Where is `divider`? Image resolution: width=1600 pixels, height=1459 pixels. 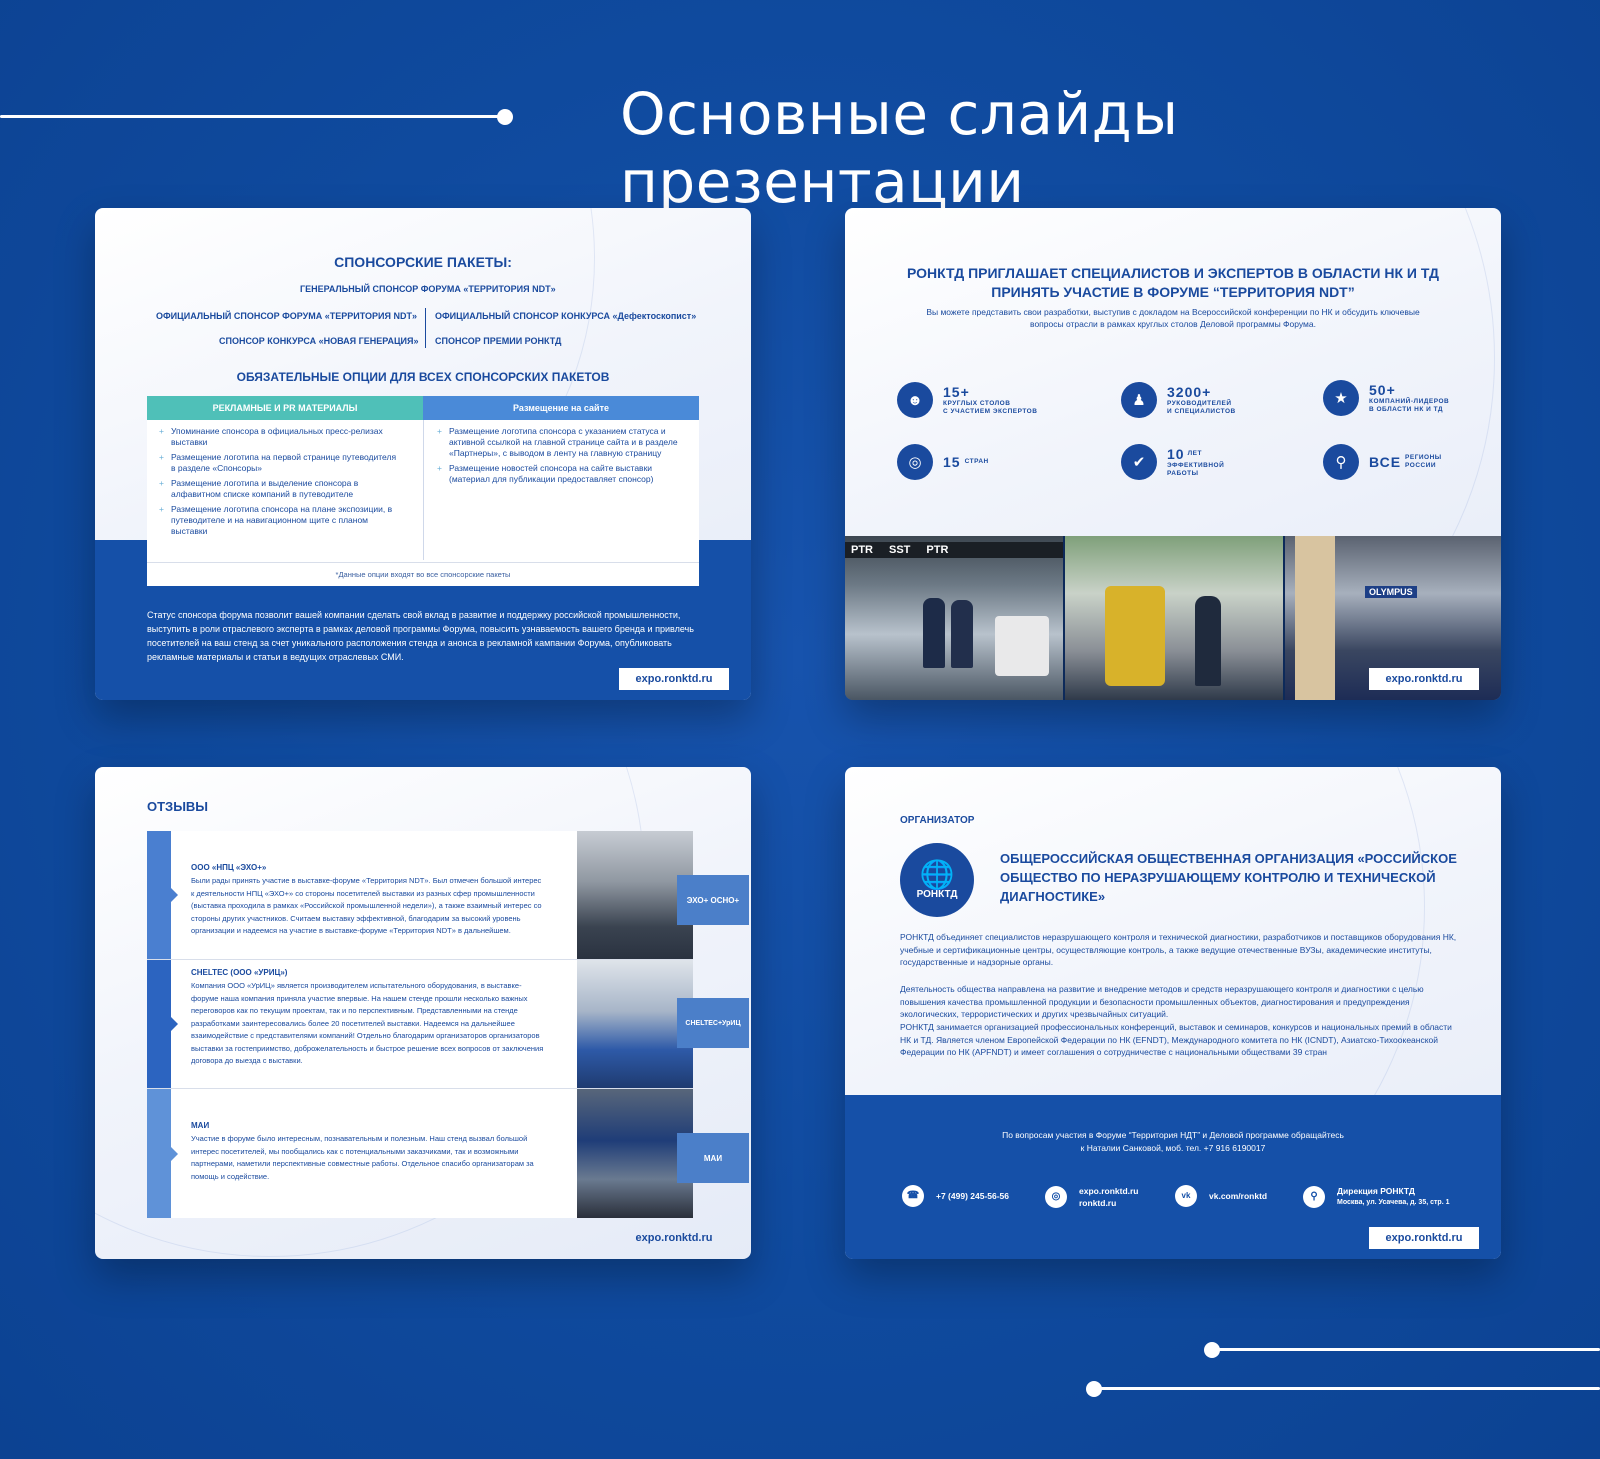
divider is located at coordinates (425, 328).